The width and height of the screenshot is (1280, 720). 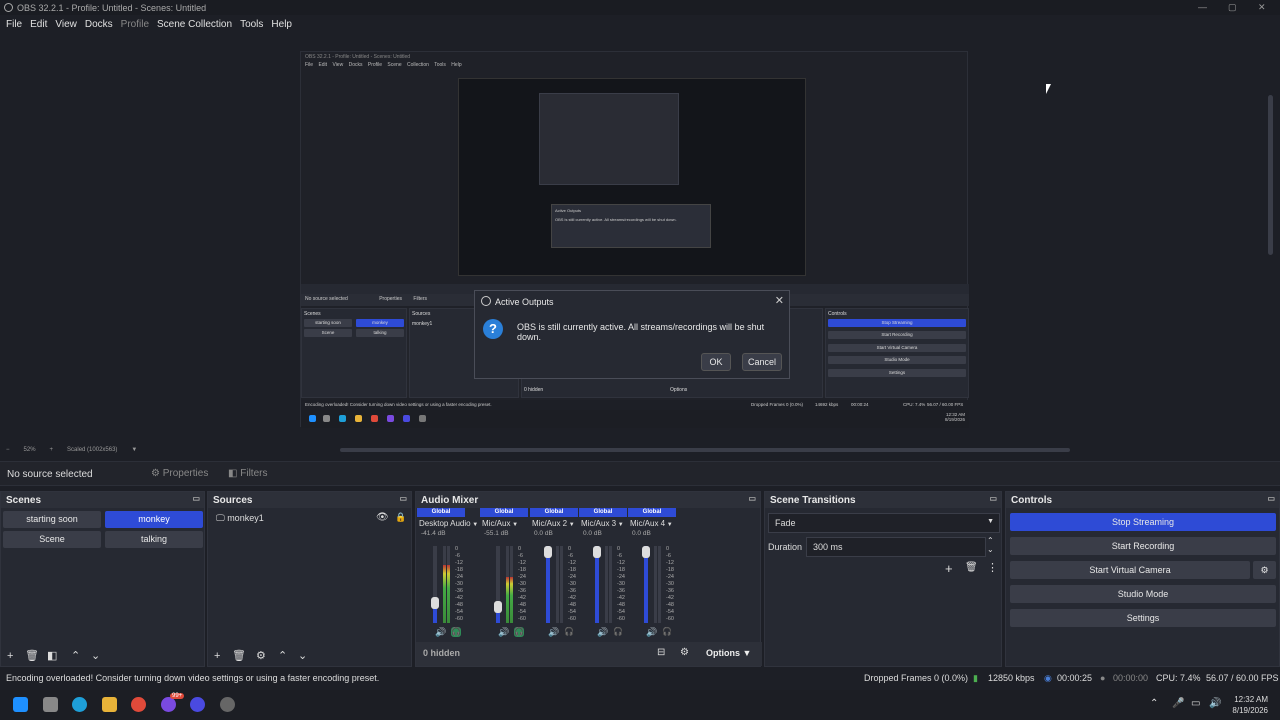 What do you see at coordinates (135, 24) in the screenshot?
I see `menu-profile: Profile` at bounding box center [135, 24].